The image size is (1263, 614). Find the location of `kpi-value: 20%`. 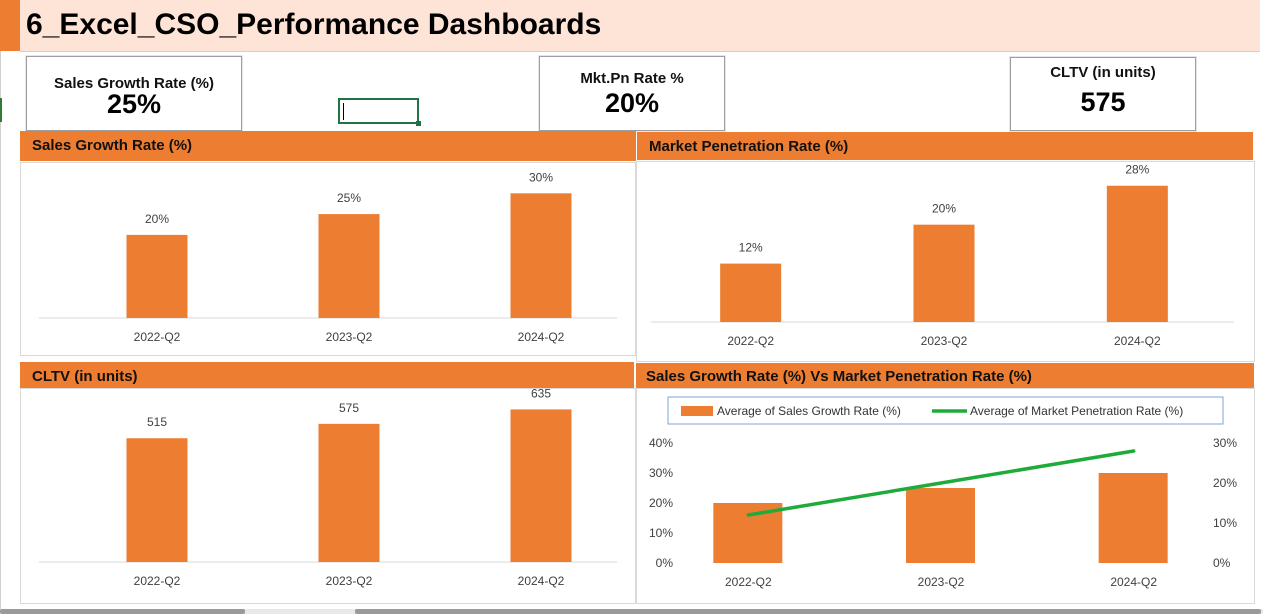

kpi-value: 20% is located at coordinates (632, 103).